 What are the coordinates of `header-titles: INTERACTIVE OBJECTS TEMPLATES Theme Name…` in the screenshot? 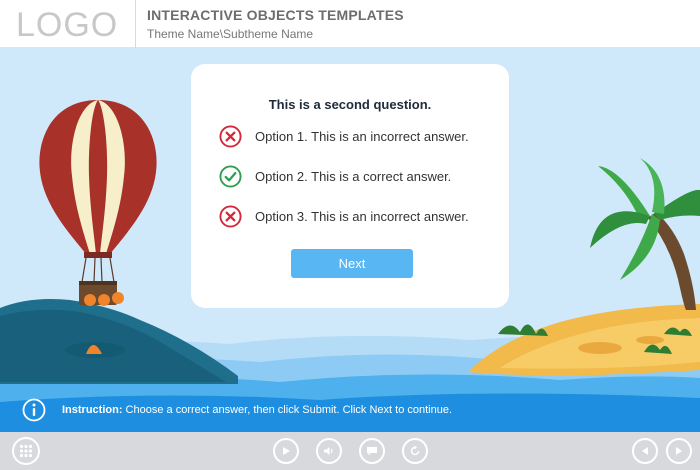 It's located at (275, 24).